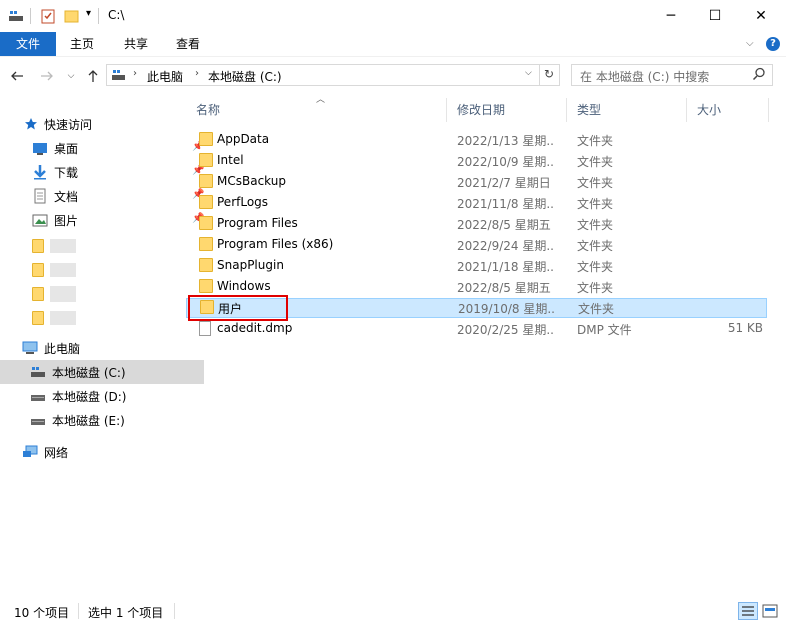  Describe the element at coordinates (244, 286) in the screenshot. I see `file-name: Windows` at that location.